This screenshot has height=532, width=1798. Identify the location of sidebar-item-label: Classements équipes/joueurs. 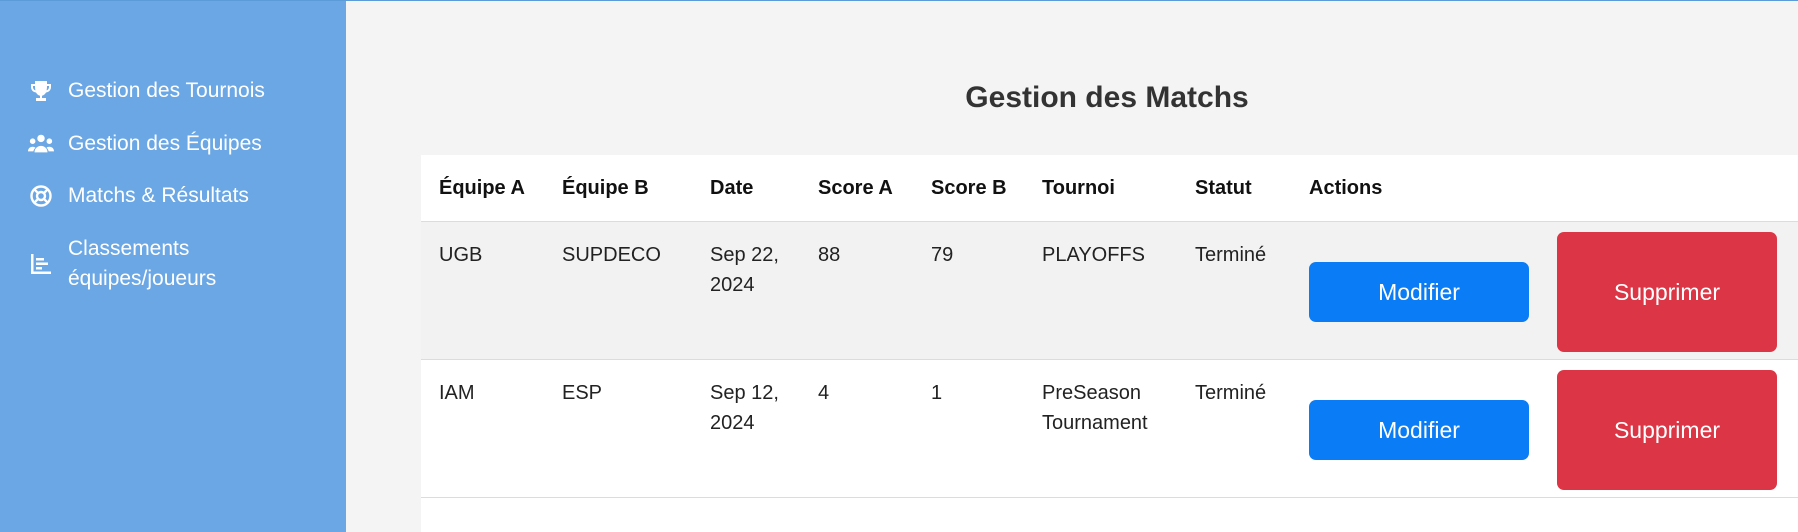
(142, 263).